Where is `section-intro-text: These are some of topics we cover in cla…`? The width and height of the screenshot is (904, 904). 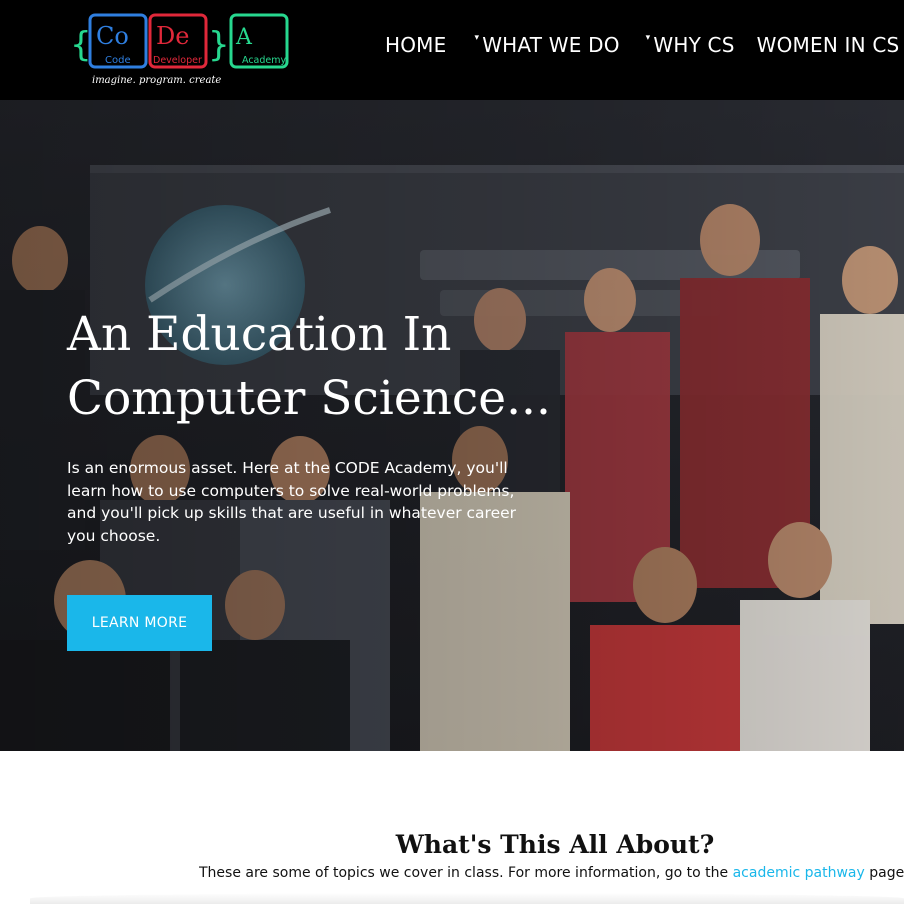
section-intro-text: These are some of topics we cover in cla… is located at coordinates (464, 873).